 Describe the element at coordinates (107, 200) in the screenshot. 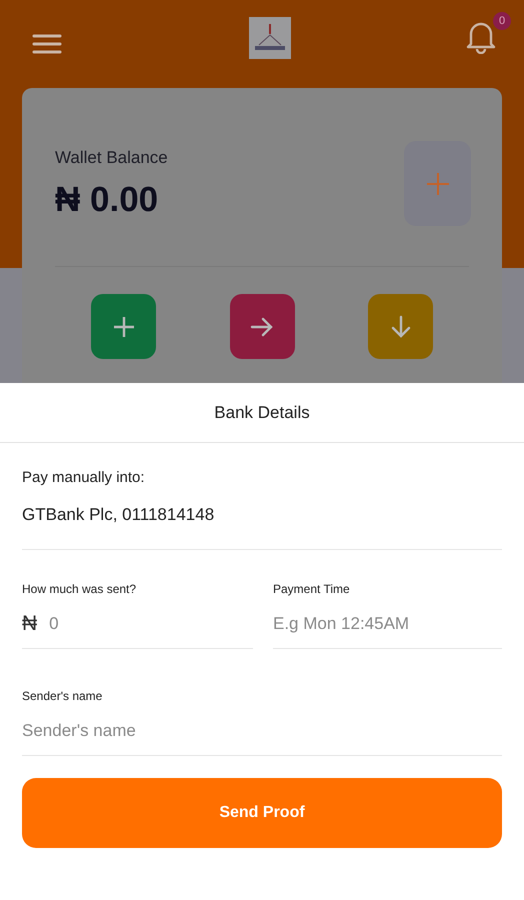

I see `balance-amount: ₦ 0.00` at that location.